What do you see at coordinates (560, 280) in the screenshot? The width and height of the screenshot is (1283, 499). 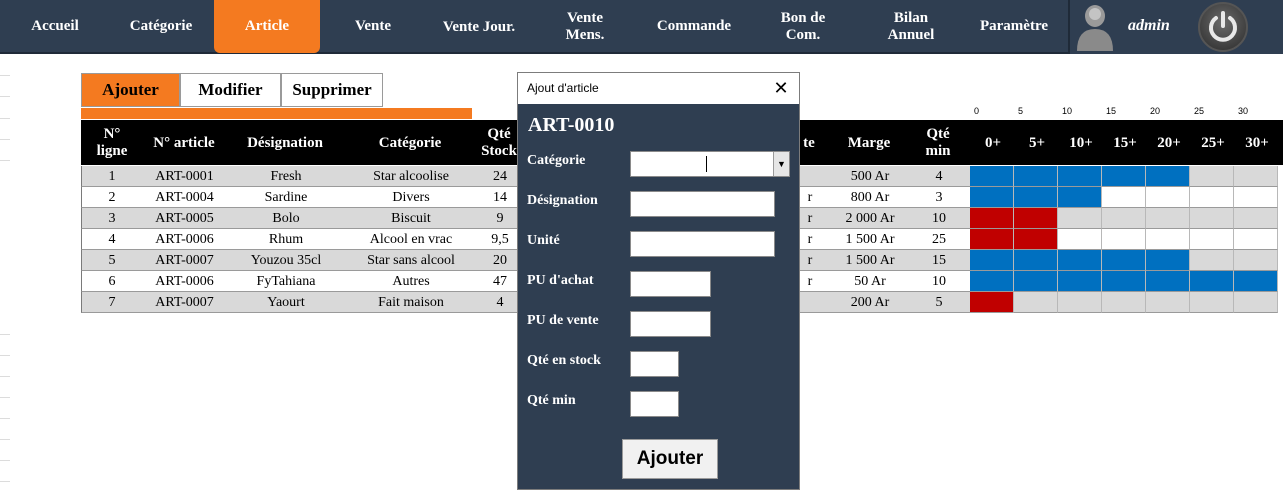 I see `label-pu-achat: PU d'achat` at bounding box center [560, 280].